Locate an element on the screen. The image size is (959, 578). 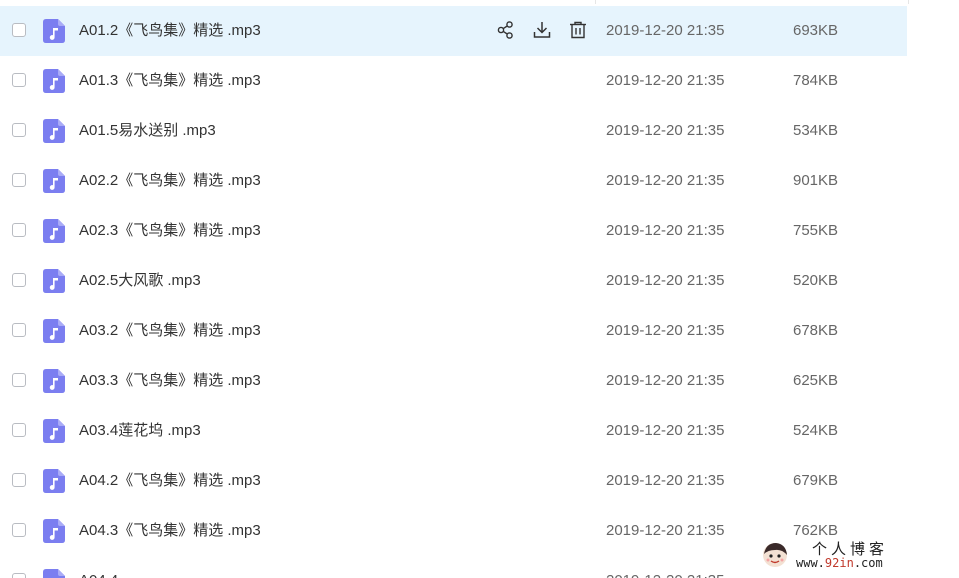
file-name: A03.2《飞鸟集》精选 .mp3 is located at coordinates (170, 331).